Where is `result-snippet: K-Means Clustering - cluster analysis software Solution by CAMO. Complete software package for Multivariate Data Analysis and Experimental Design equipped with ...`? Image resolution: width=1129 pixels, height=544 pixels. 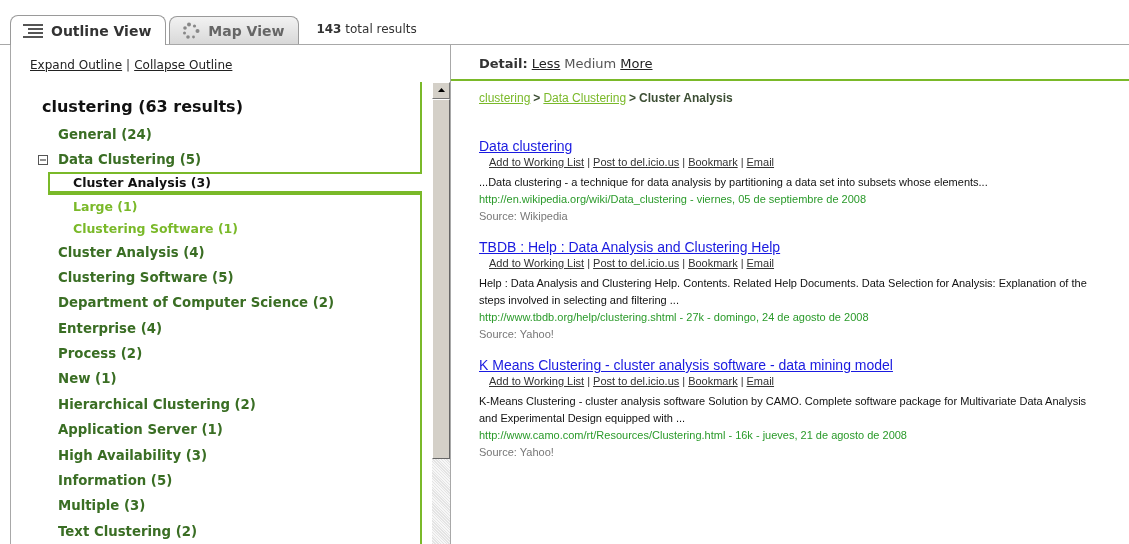 result-snippet: K-Means Clustering - cluster analysis software Solution by CAMO. Complete software package for Multivariate Data Analysis and Experimental Design equipped with ... is located at coordinates (783, 410).